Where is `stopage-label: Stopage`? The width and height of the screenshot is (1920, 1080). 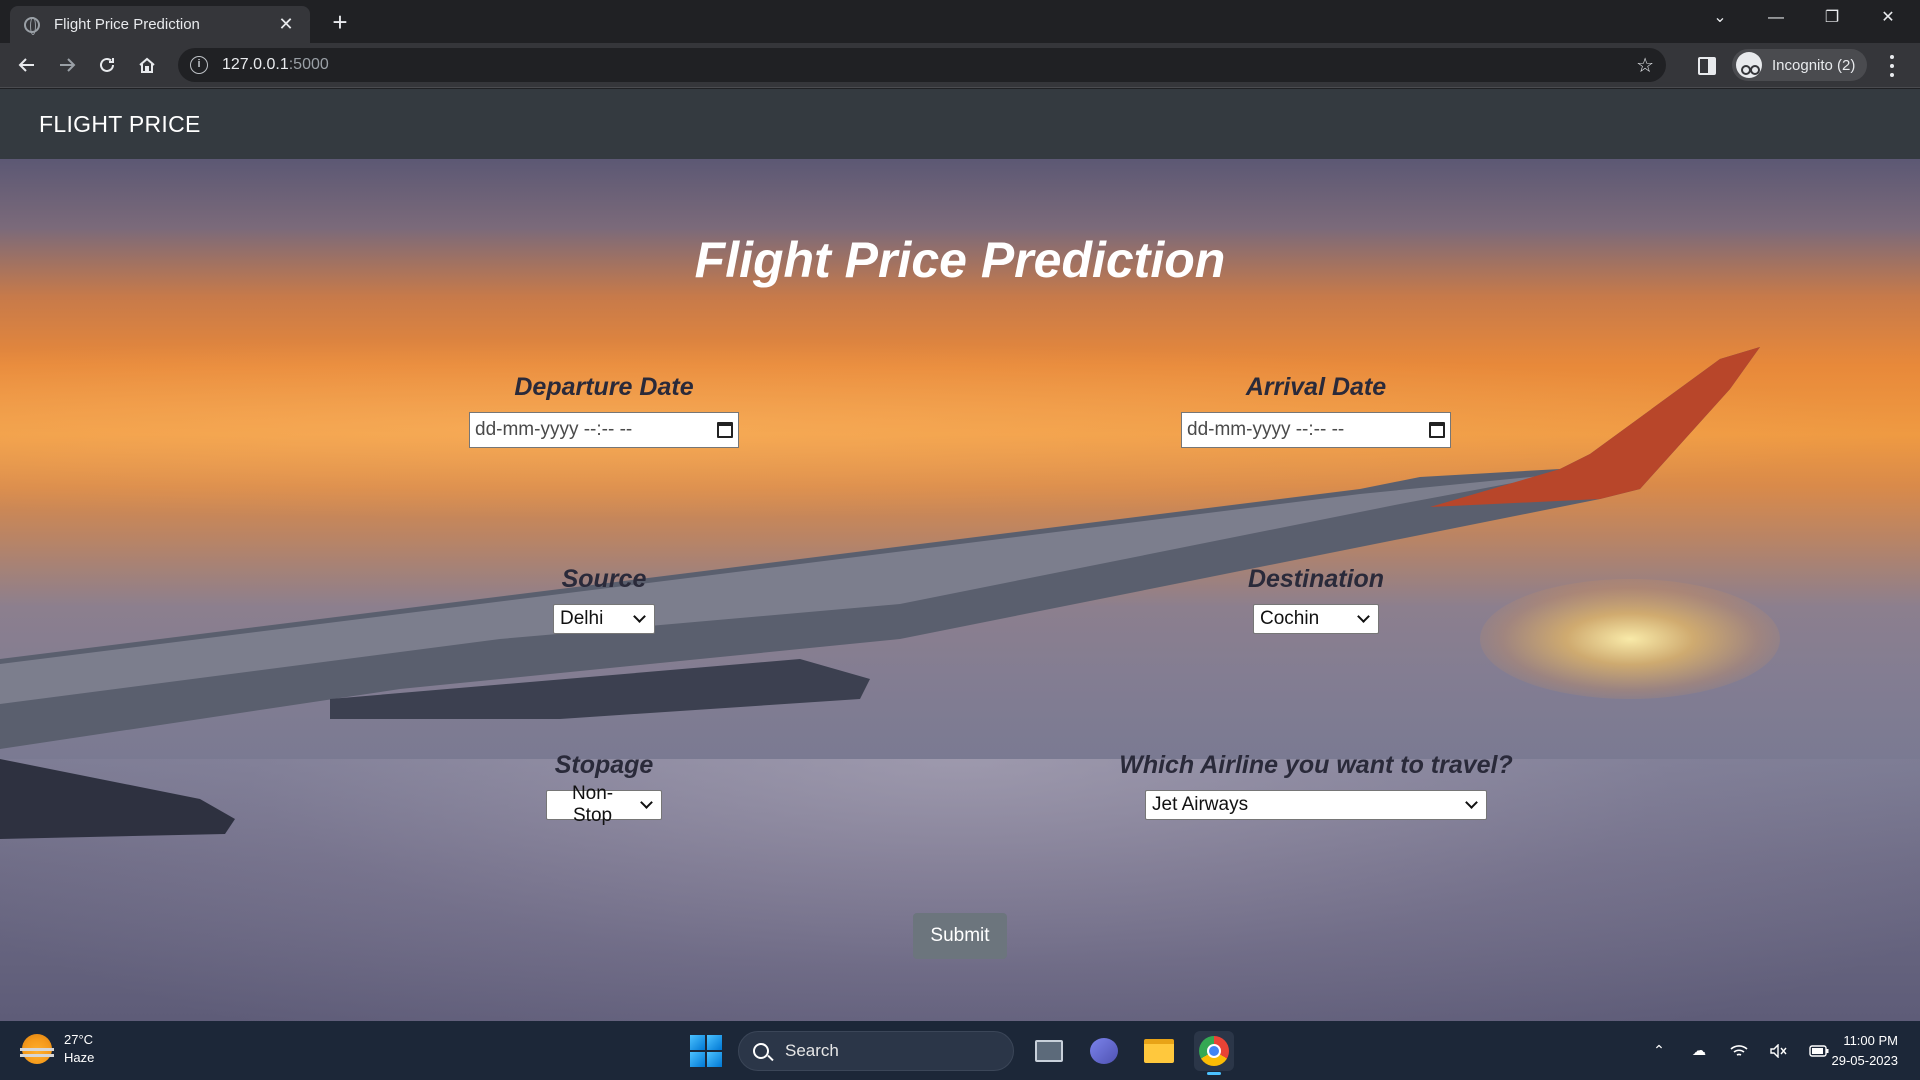
stopage-label: Stopage is located at coordinates (604, 765).